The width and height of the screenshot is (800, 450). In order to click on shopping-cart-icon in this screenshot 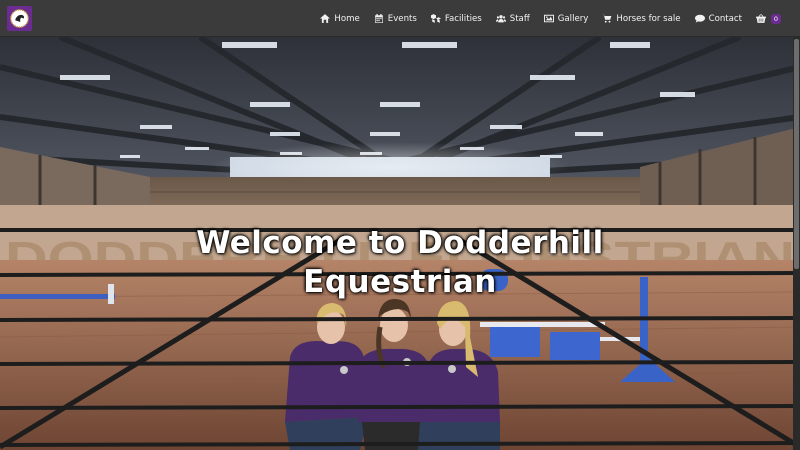, I will do `click(607, 18)`.